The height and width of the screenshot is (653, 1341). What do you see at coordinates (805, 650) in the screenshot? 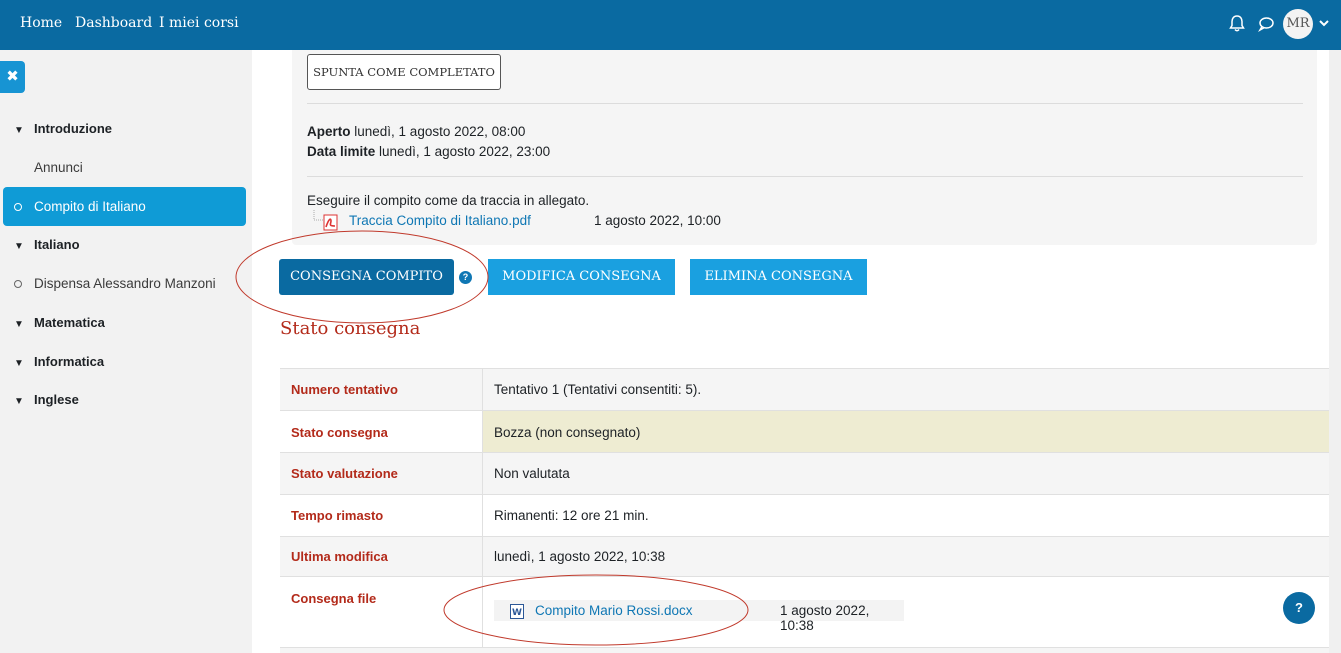
I see `table-row` at bounding box center [805, 650].